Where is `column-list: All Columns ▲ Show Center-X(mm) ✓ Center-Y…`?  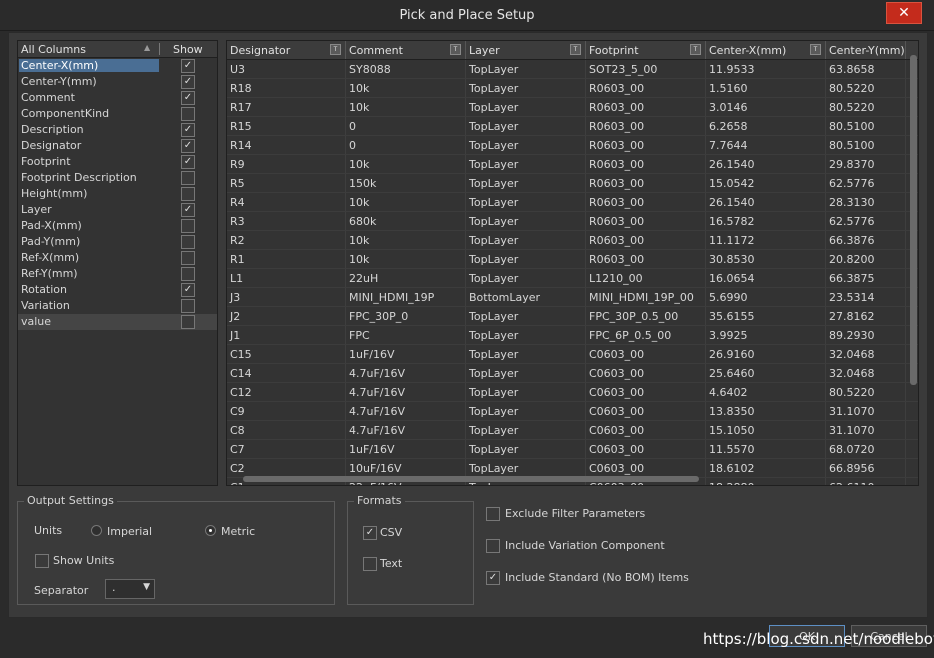 column-list: All Columns ▲ Show Center-X(mm) ✓ Center-Y… is located at coordinates (117, 263).